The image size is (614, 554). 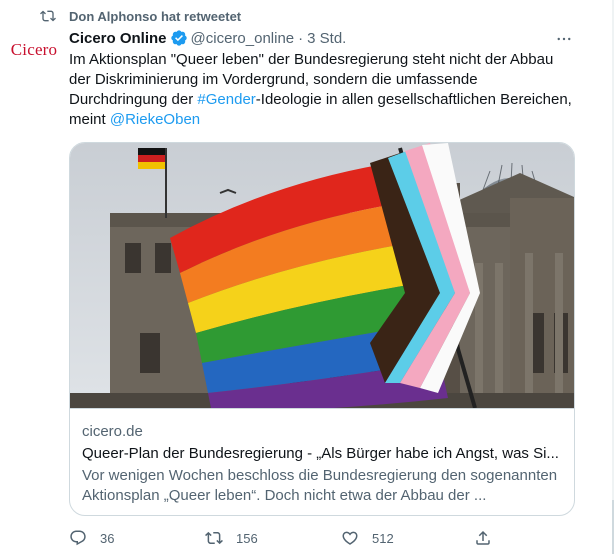 I want to click on tweet-header: Cicero Online @cicero_online · 3 Std., so click(x=207, y=38).